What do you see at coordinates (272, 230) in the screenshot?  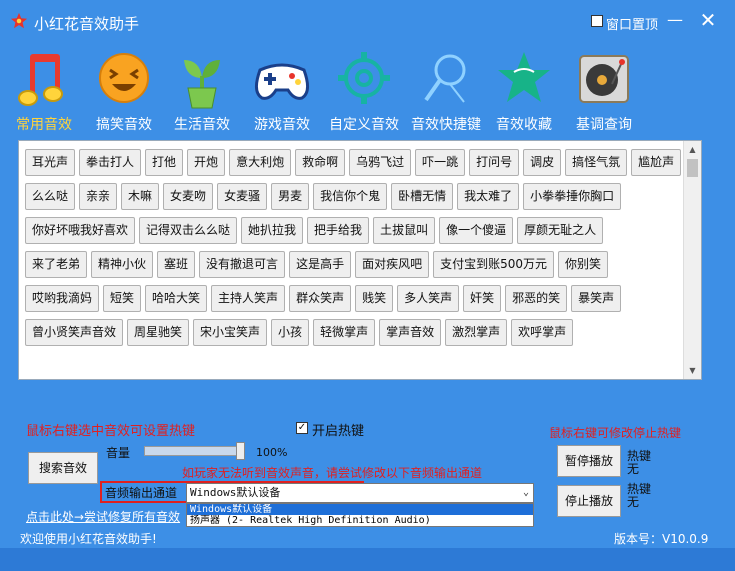 I see `sound-button: 她扒拉我` at bounding box center [272, 230].